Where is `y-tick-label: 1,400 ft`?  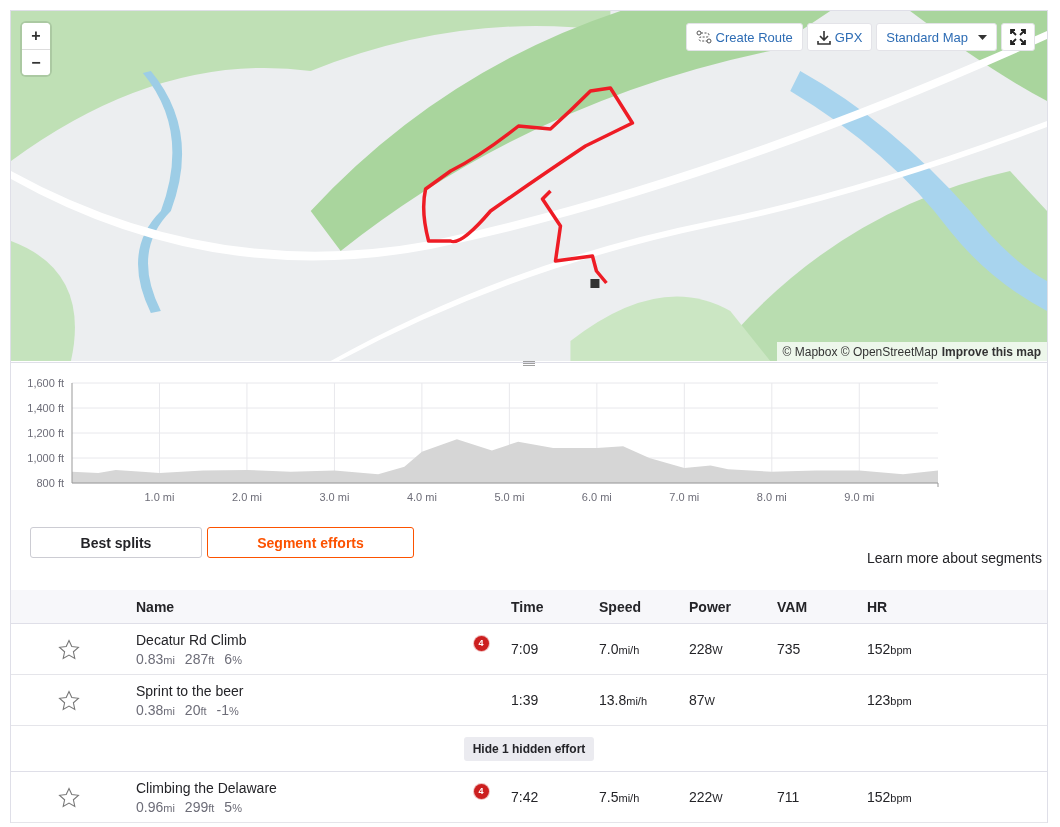 y-tick-label: 1,400 ft is located at coordinates (45, 408).